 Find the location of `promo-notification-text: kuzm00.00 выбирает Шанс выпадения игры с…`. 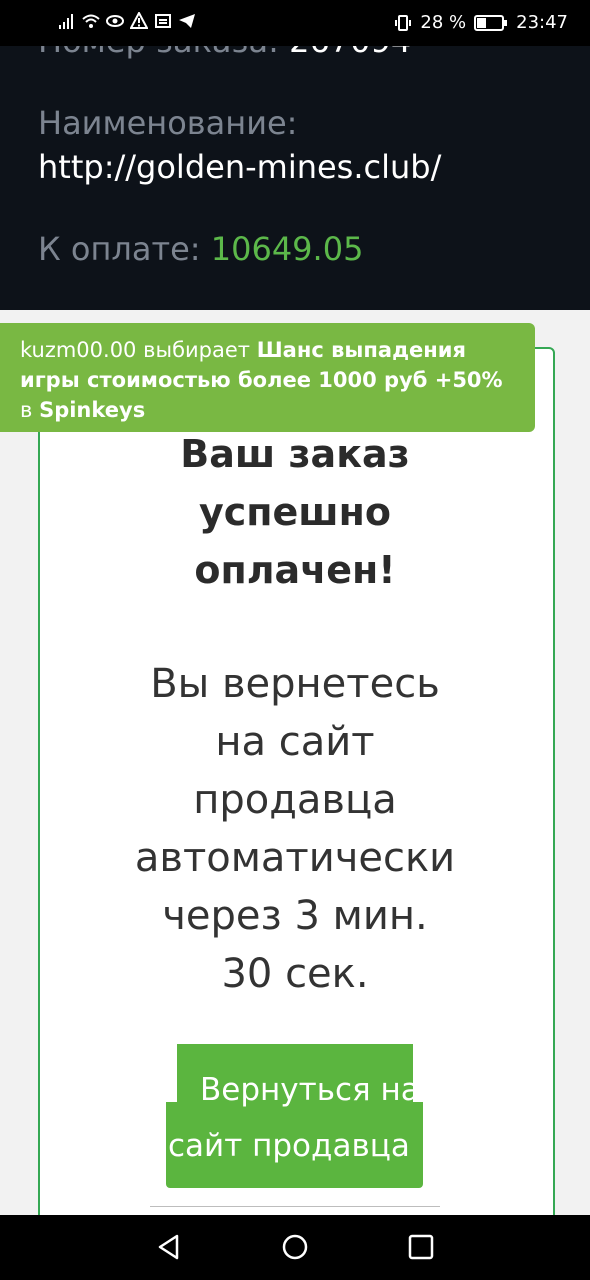

promo-notification-text: kuzm00.00 выбирает Шанс выпадения игры с… is located at coordinates (270, 380).